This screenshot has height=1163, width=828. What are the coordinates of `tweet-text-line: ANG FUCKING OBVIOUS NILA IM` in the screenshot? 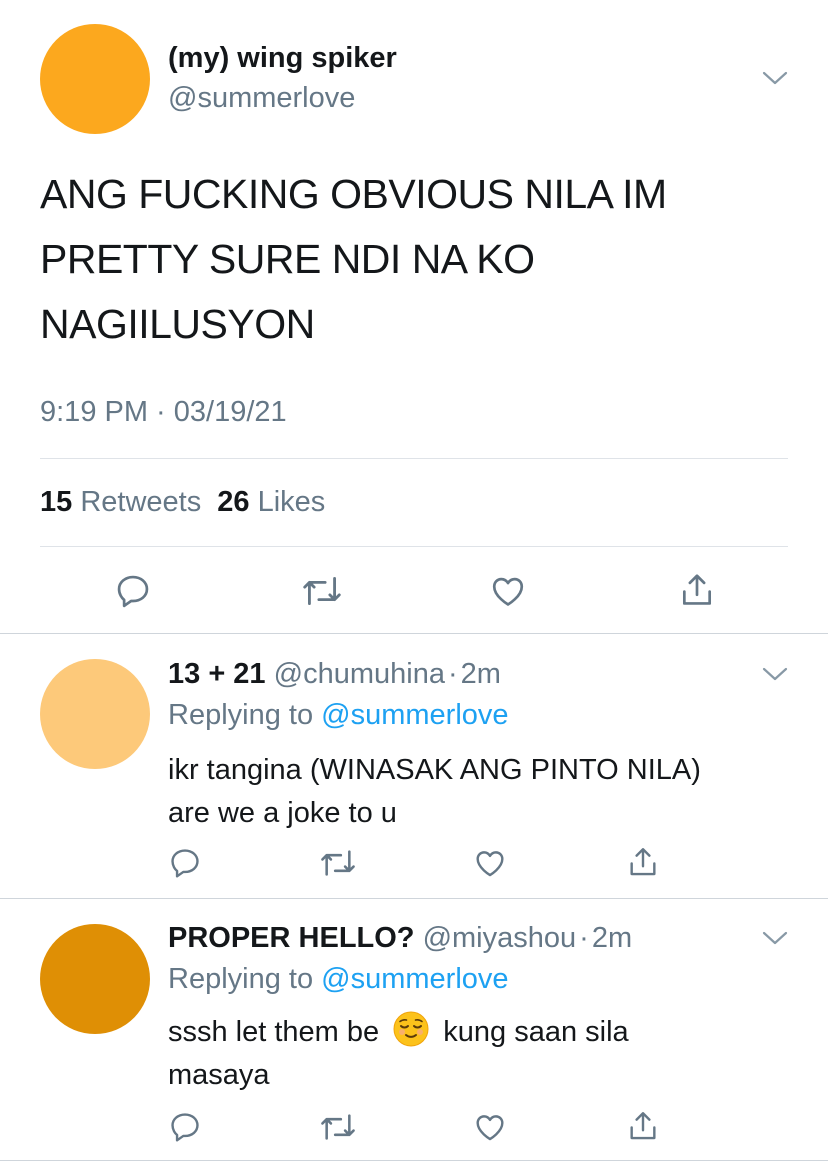 It's located at (353, 194).